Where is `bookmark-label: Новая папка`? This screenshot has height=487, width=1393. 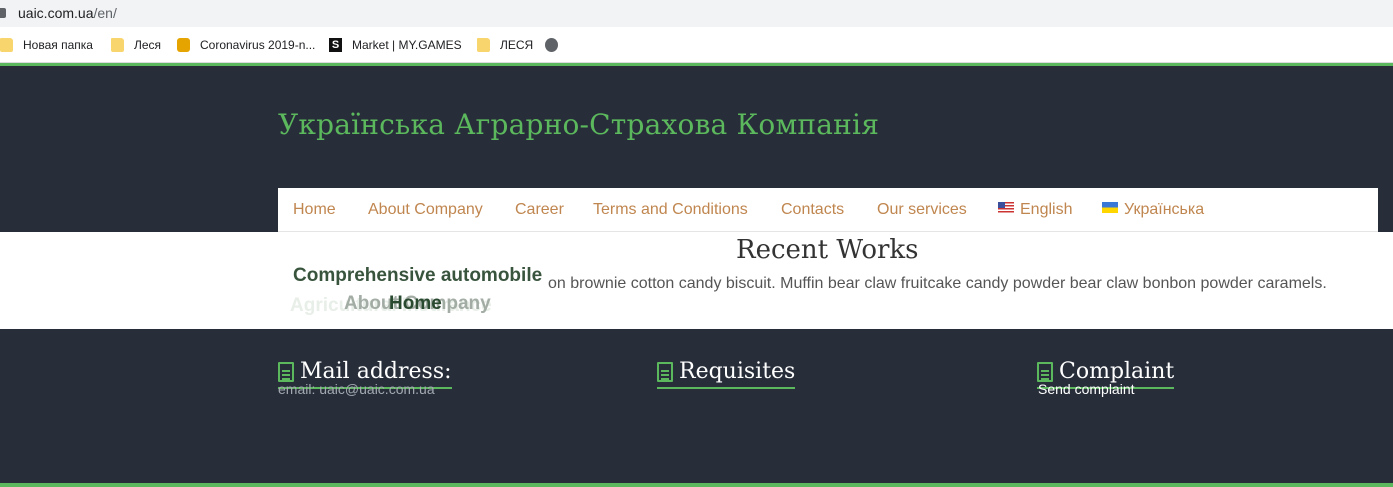
bookmark-label: Новая папка is located at coordinates (58, 45).